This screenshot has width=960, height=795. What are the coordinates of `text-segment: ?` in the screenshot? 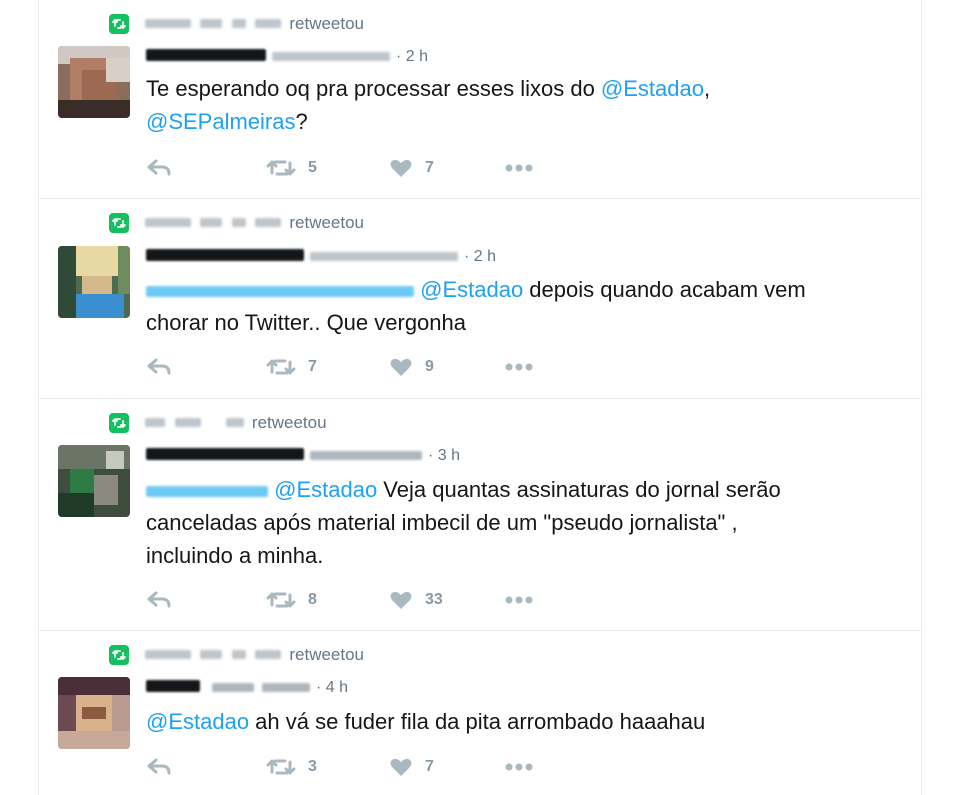 It's located at (301, 121).